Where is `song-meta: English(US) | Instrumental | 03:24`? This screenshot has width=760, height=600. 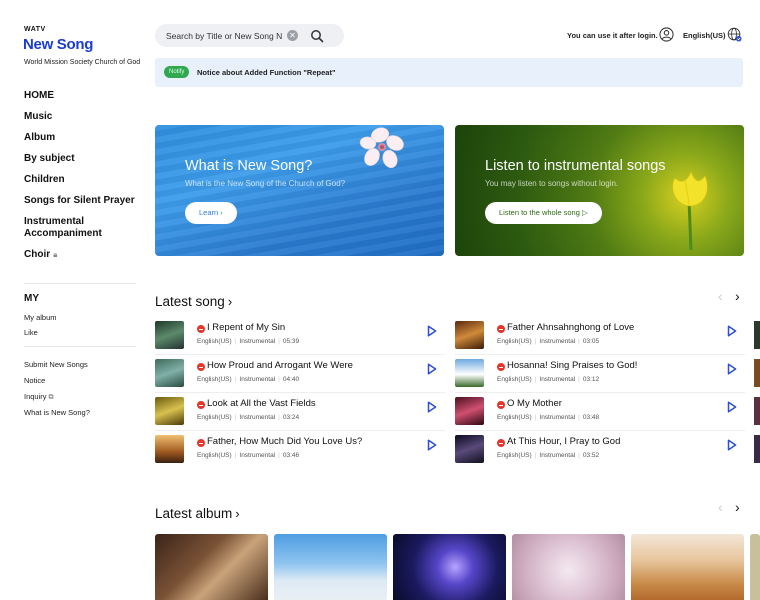 song-meta: English(US) | Instrumental | 03:24 is located at coordinates (248, 417).